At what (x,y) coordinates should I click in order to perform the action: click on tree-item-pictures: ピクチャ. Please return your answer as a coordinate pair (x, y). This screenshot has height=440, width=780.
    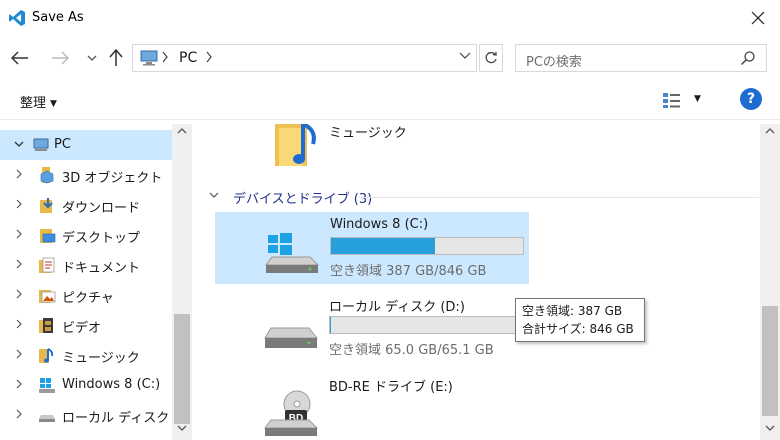
    Looking at the image, I should click on (86, 295).